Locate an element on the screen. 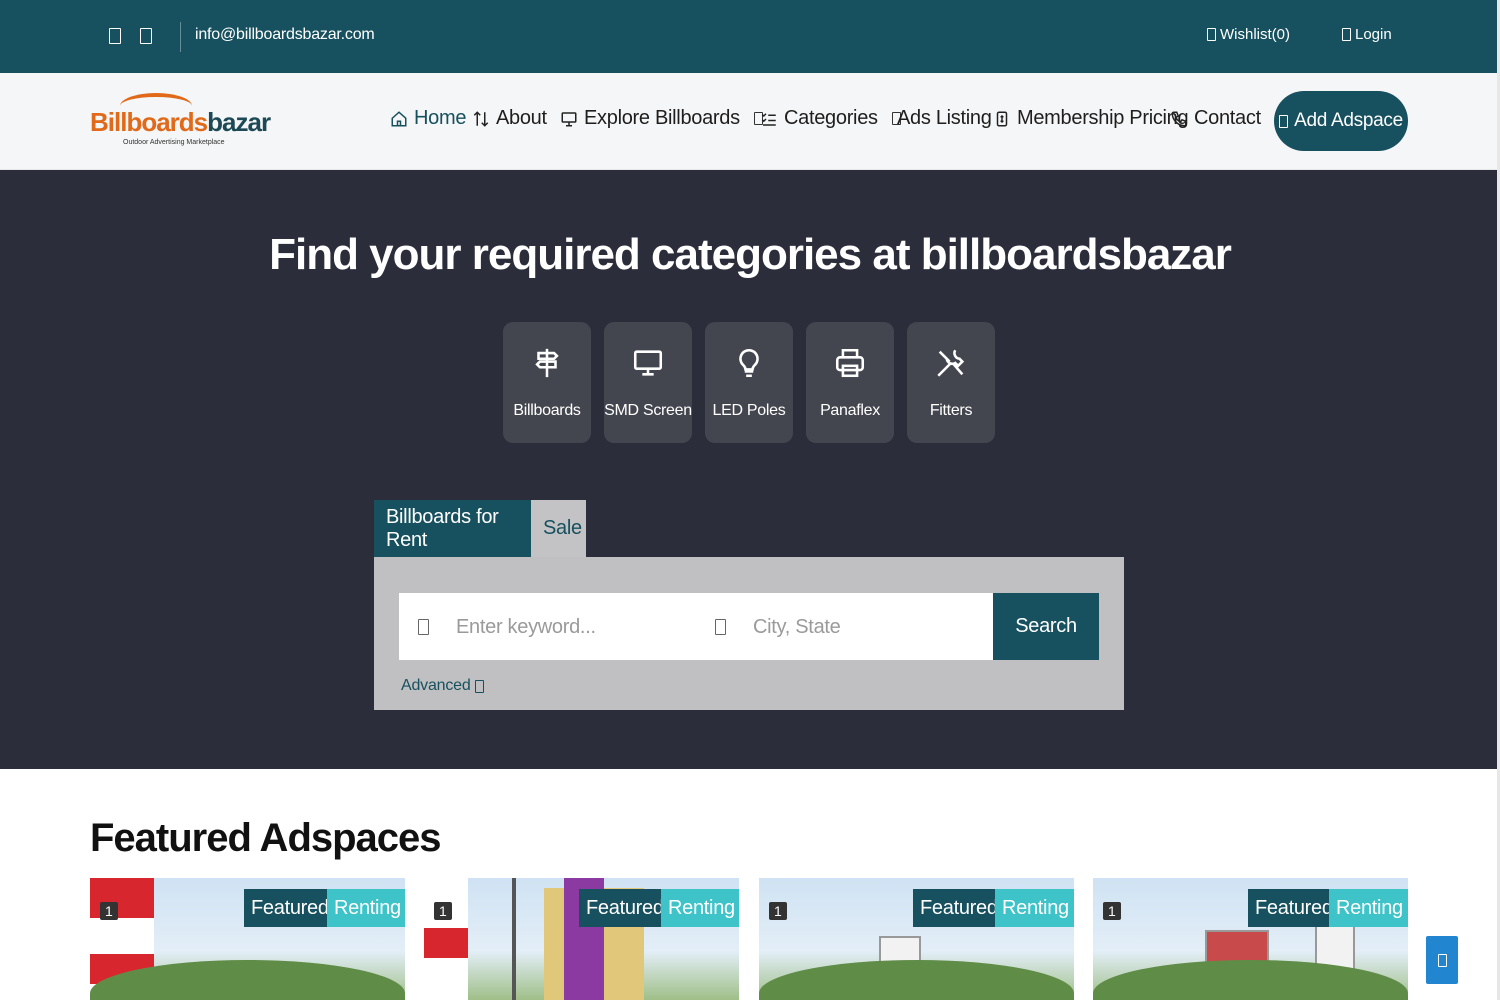 The image size is (1500, 1000). category-led-poles: LED Poles is located at coordinates (749, 382).